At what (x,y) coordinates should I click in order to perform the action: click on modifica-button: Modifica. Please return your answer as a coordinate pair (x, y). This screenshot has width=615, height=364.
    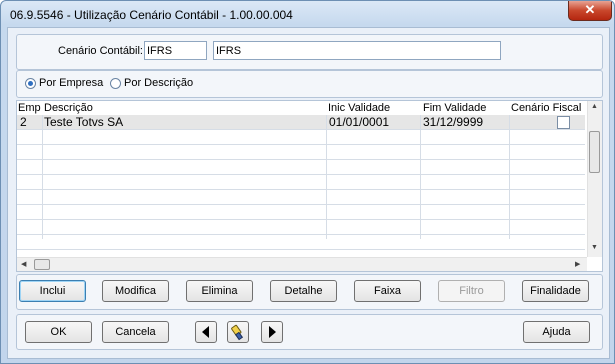
    Looking at the image, I should click on (135, 291).